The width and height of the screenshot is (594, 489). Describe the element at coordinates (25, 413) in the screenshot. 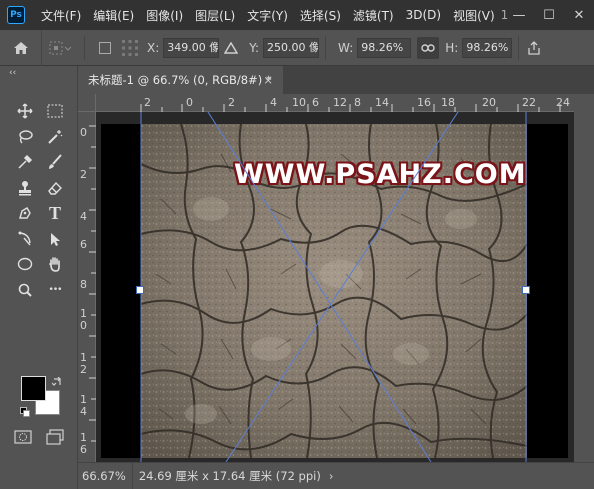

I see `default-colors-icon` at that location.